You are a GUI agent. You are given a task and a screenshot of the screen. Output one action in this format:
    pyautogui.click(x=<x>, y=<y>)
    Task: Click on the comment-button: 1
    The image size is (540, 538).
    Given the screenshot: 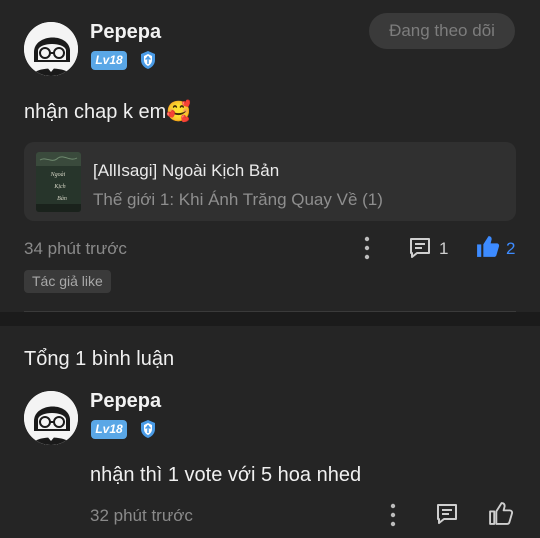 What is the action you would take?
    pyautogui.click(x=431, y=248)
    